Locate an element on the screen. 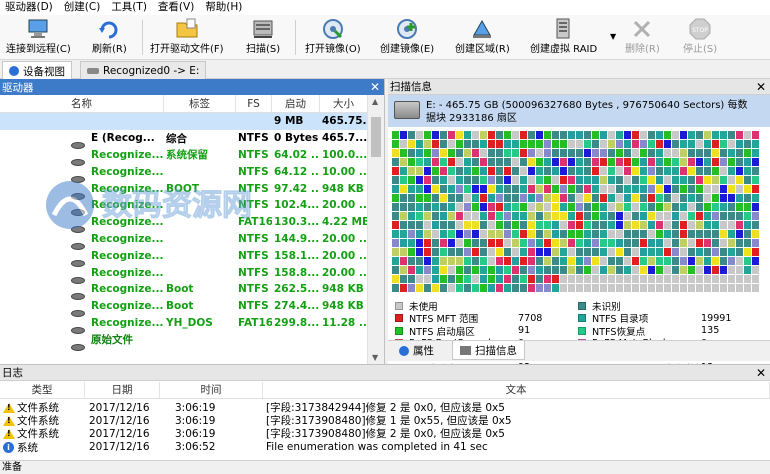 The image size is (770, 474). create-region-button: 创建区域(R) is located at coordinates (482, 37).